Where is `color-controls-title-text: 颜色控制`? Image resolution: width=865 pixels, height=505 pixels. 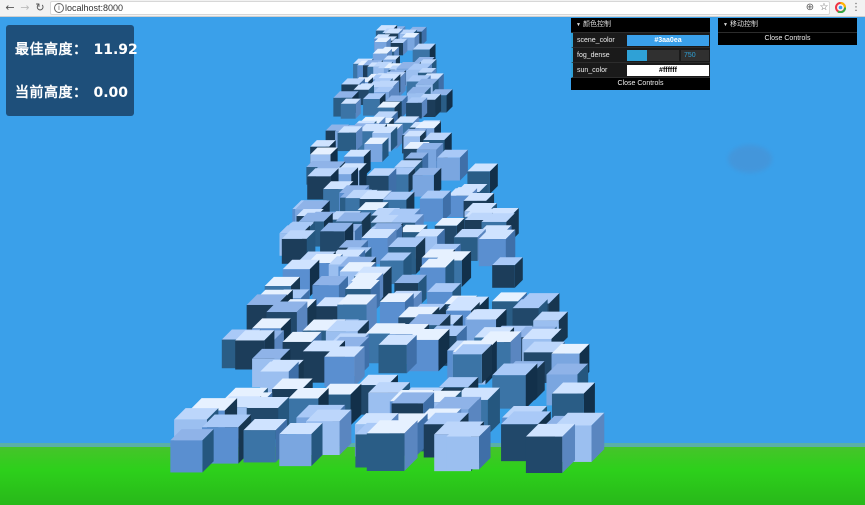 color-controls-title-text: 颜色控制 is located at coordinates (596, 24).